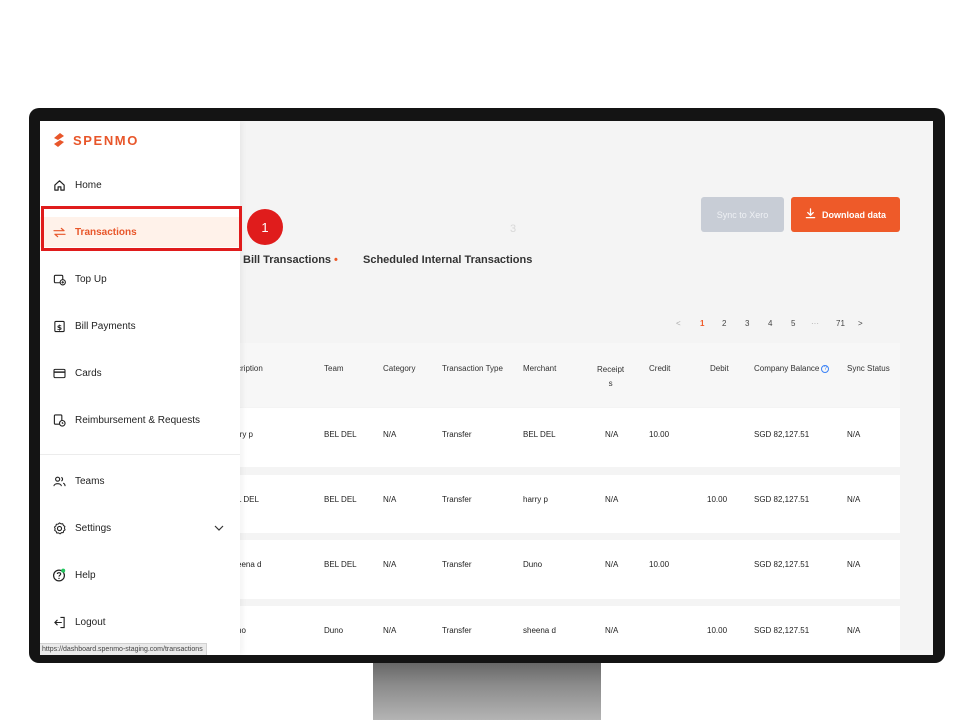 Image resolution: width=960 pixels, height=720 pixels. I want to click on company-balance-header: Company Balance?, so click(792, 368).